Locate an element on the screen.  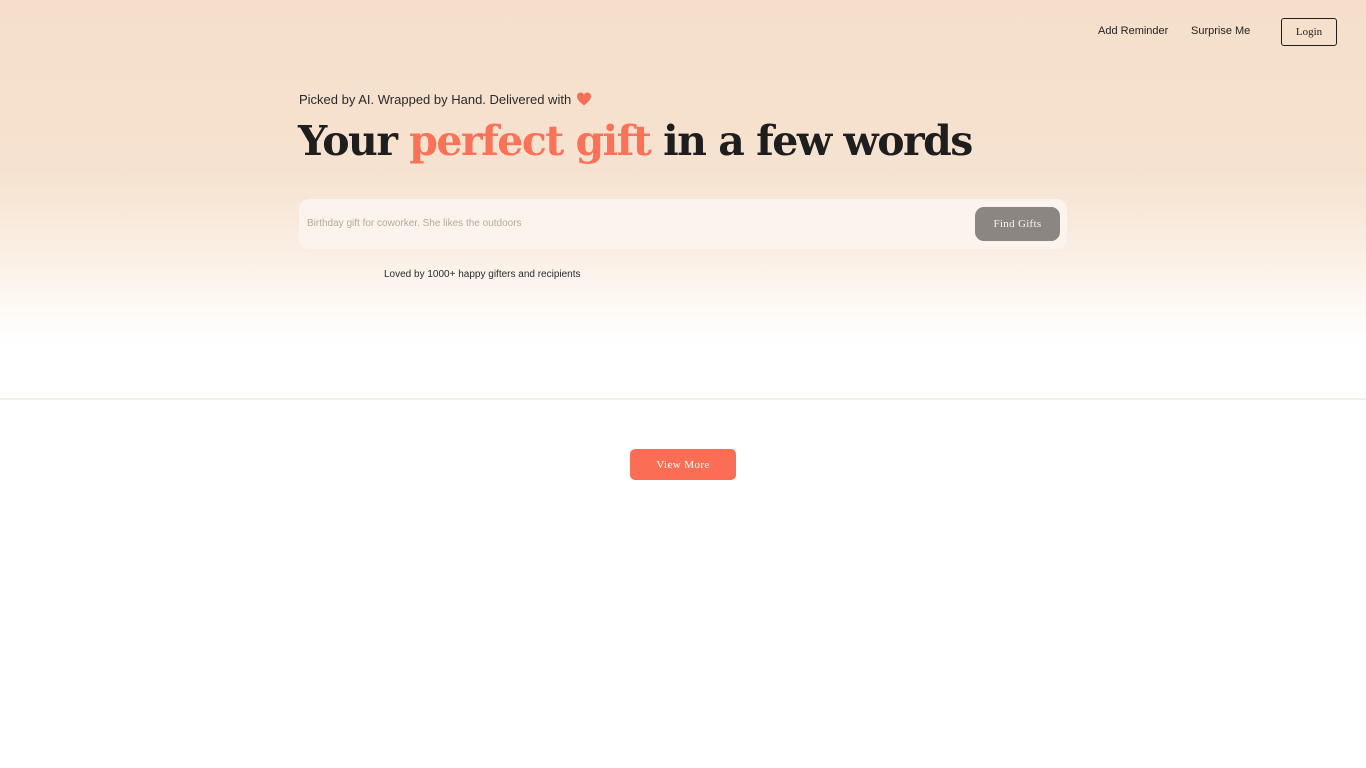
find-gifts-button: Find Gifts is located at coordinates (1017, 224).